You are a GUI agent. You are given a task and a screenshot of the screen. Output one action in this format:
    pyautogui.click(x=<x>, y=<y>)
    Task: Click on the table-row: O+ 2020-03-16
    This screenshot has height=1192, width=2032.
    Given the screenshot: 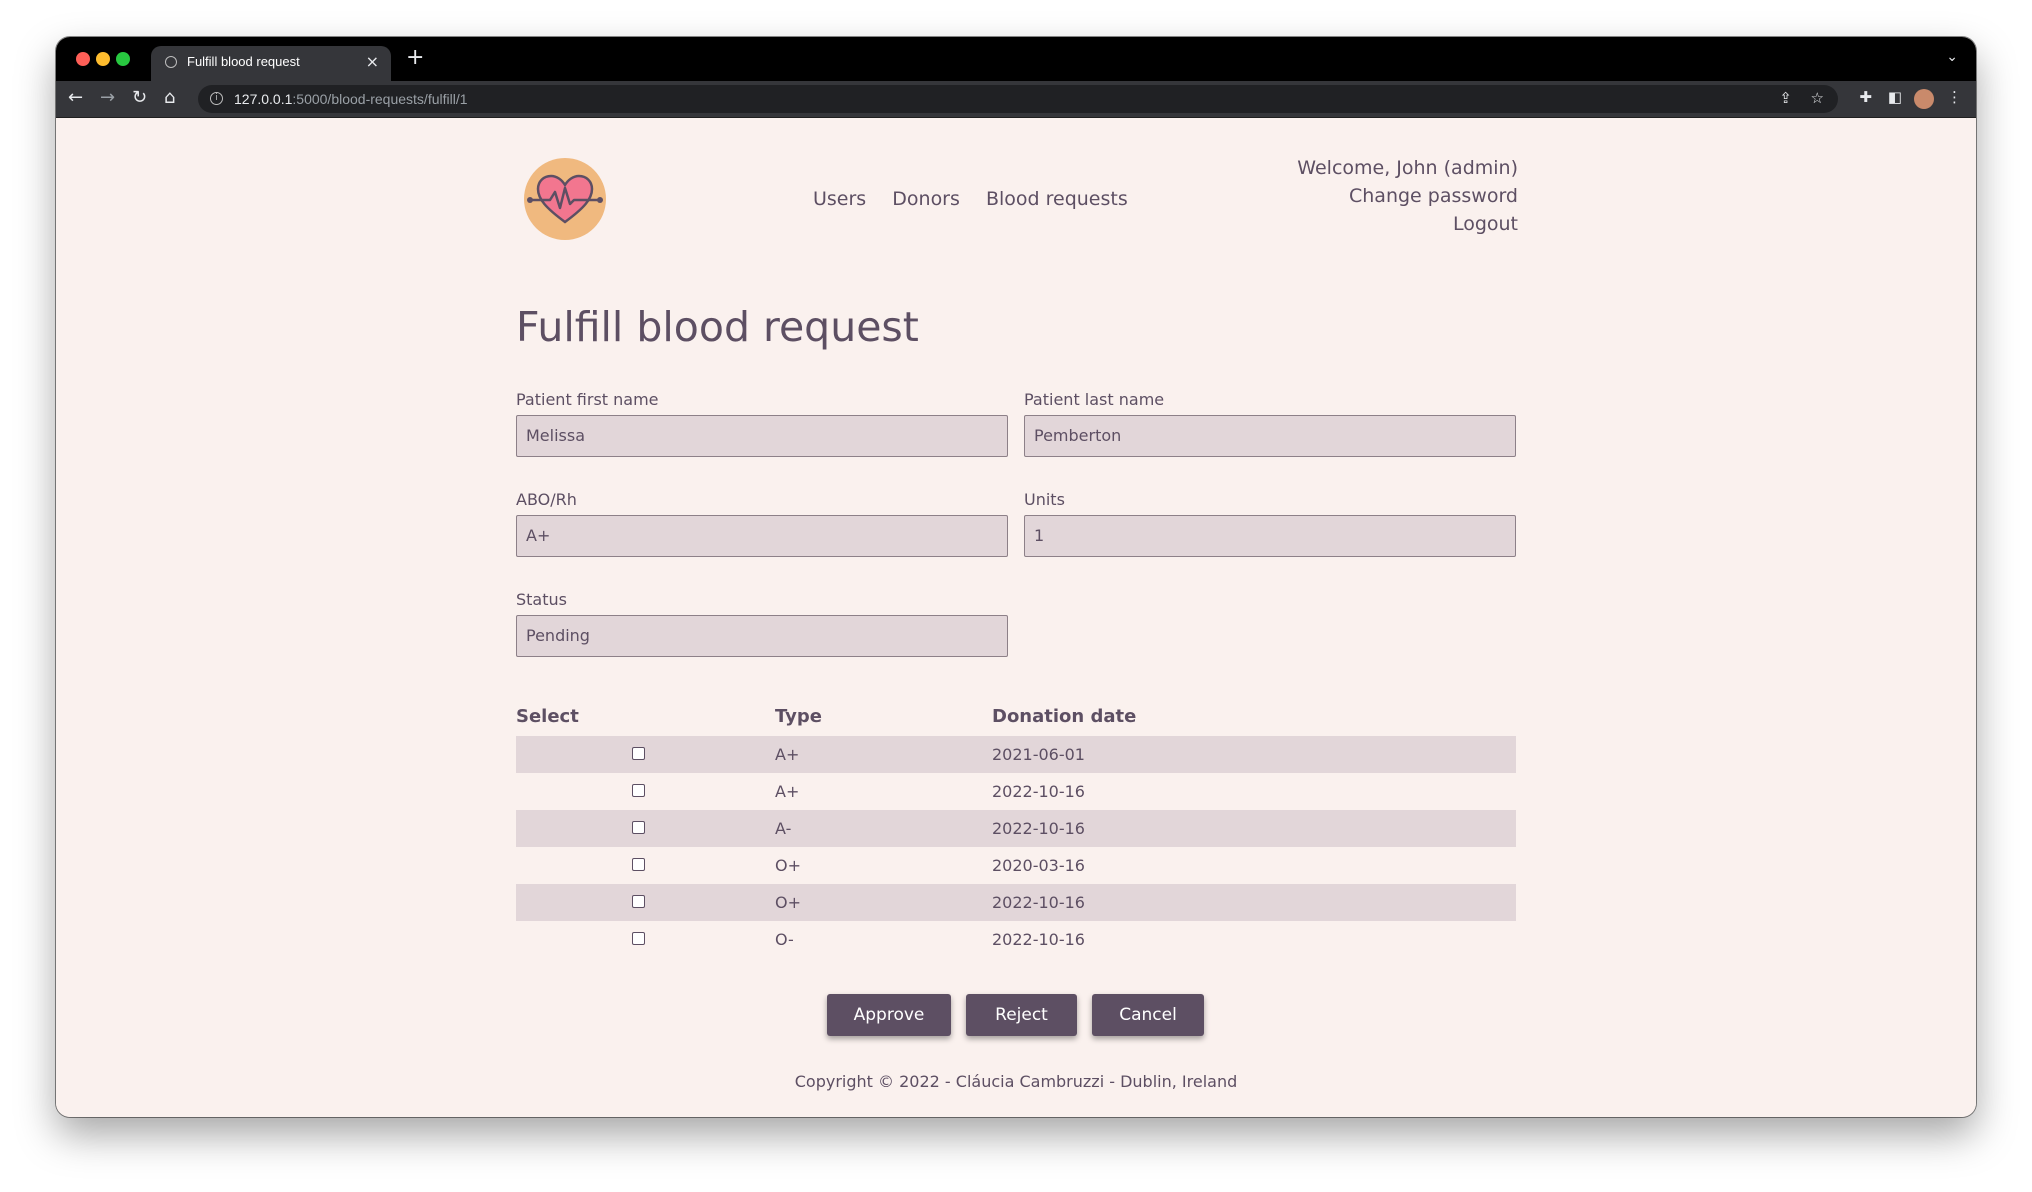 What is the action you would take?
    pyautogui.click(x=1016, y=865)
    